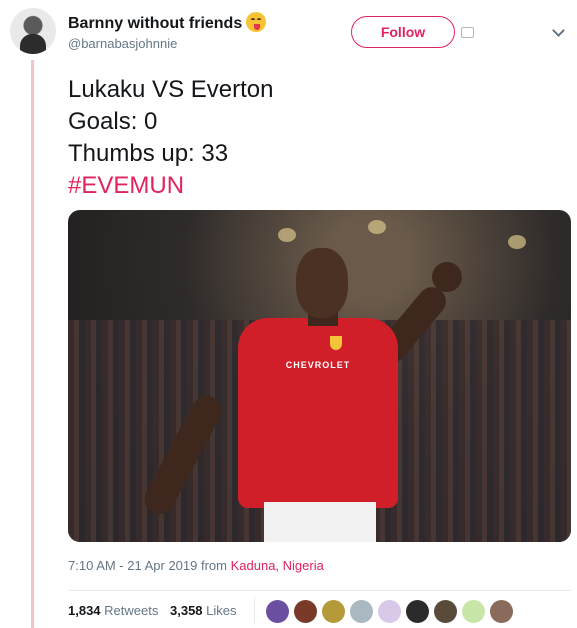  I want to click on follow-card-icon, so click(467, 32).